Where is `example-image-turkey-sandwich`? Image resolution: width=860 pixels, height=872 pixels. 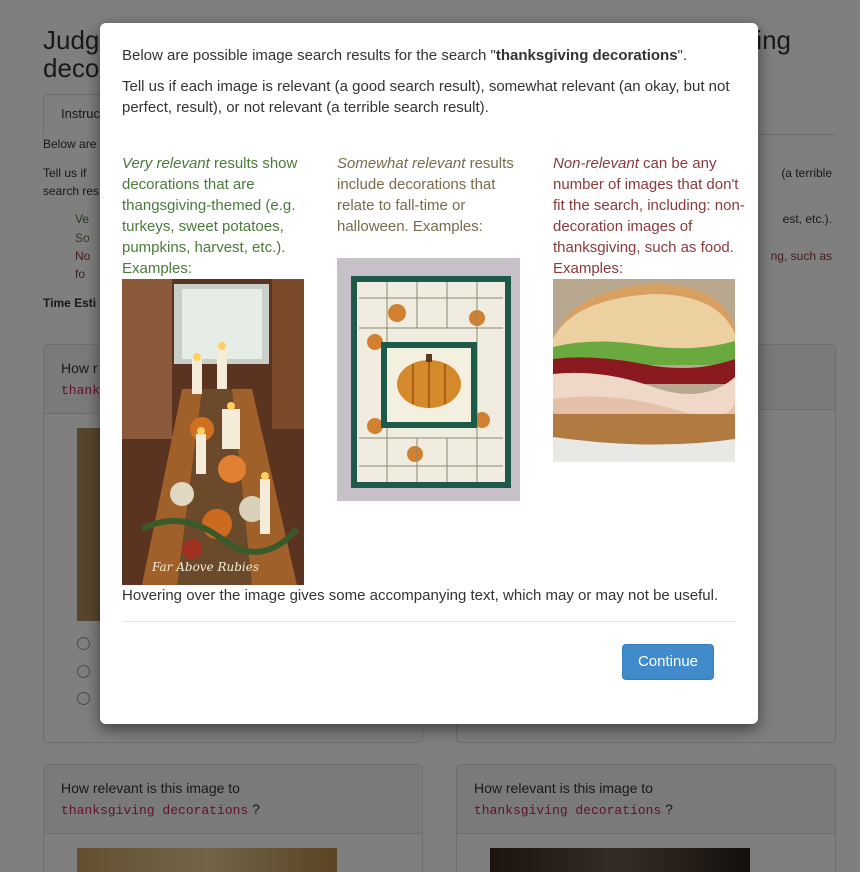 example-image-turkey-sandwich is located at coordinates (644, 370).